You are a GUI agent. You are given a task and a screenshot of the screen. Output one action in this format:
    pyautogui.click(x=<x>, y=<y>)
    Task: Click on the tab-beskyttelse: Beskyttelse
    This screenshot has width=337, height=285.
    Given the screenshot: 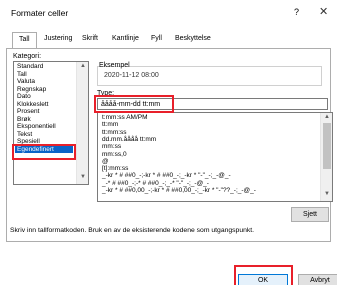 What is the action you would take?
    pyautogui.click(x=193, y=38)
    